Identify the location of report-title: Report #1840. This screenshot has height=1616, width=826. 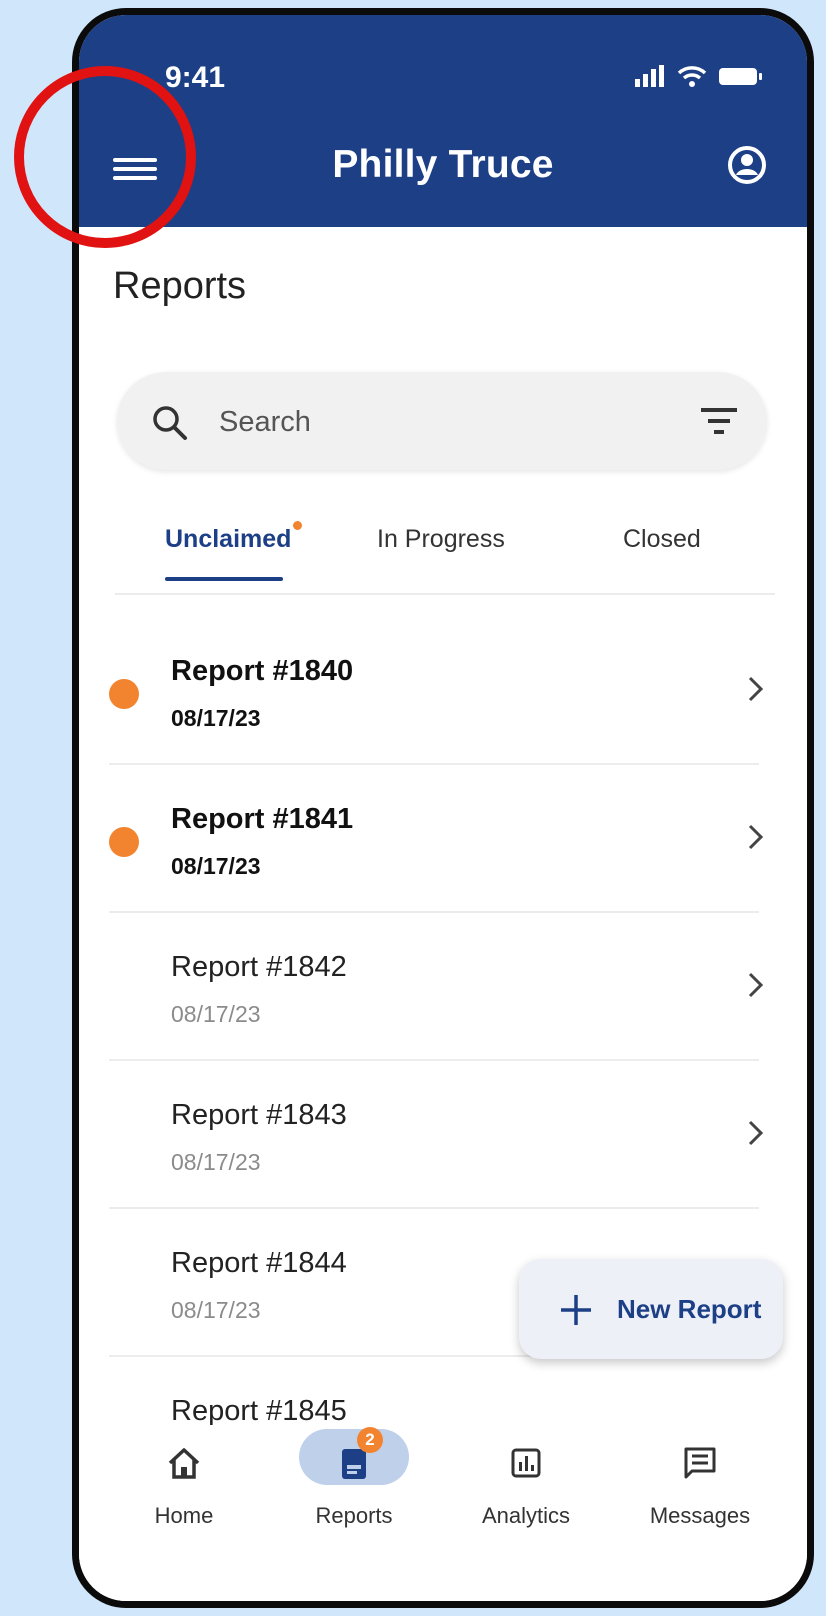
(262, 671).